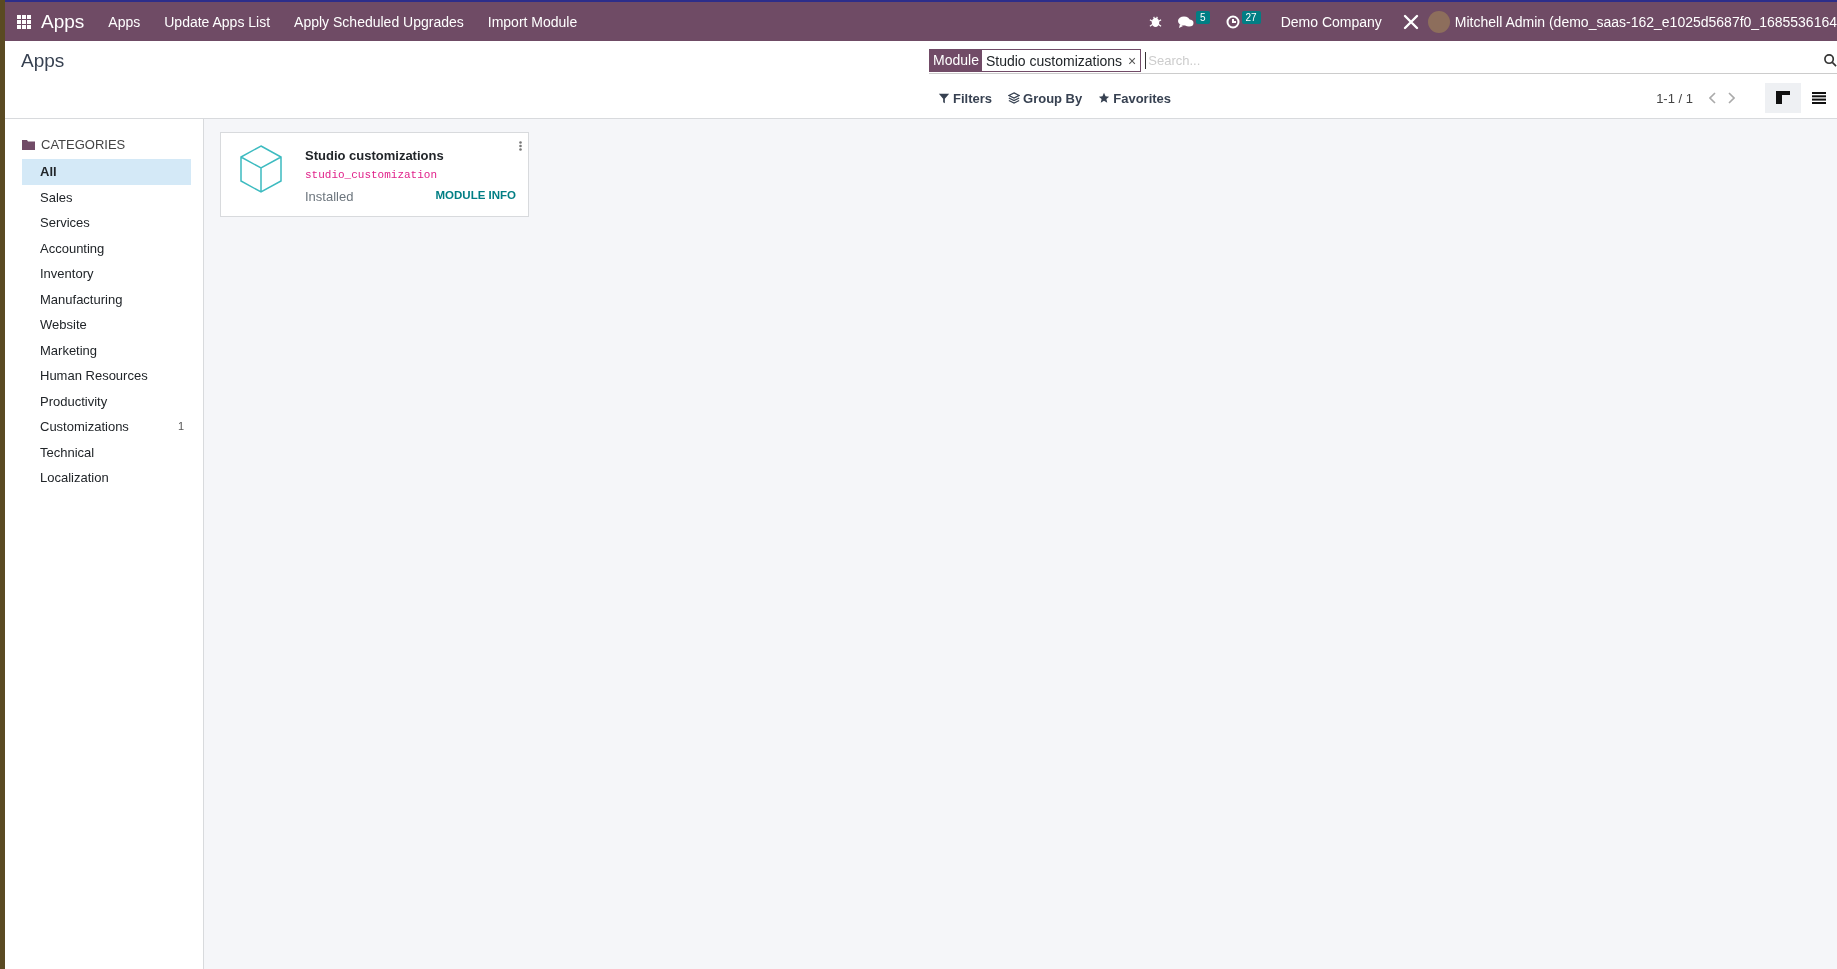  What do you see at coordinates (1135, 98) in the screenshot?
I see `filter-menu-button: Favorites` at bounding box center [1135, 98].